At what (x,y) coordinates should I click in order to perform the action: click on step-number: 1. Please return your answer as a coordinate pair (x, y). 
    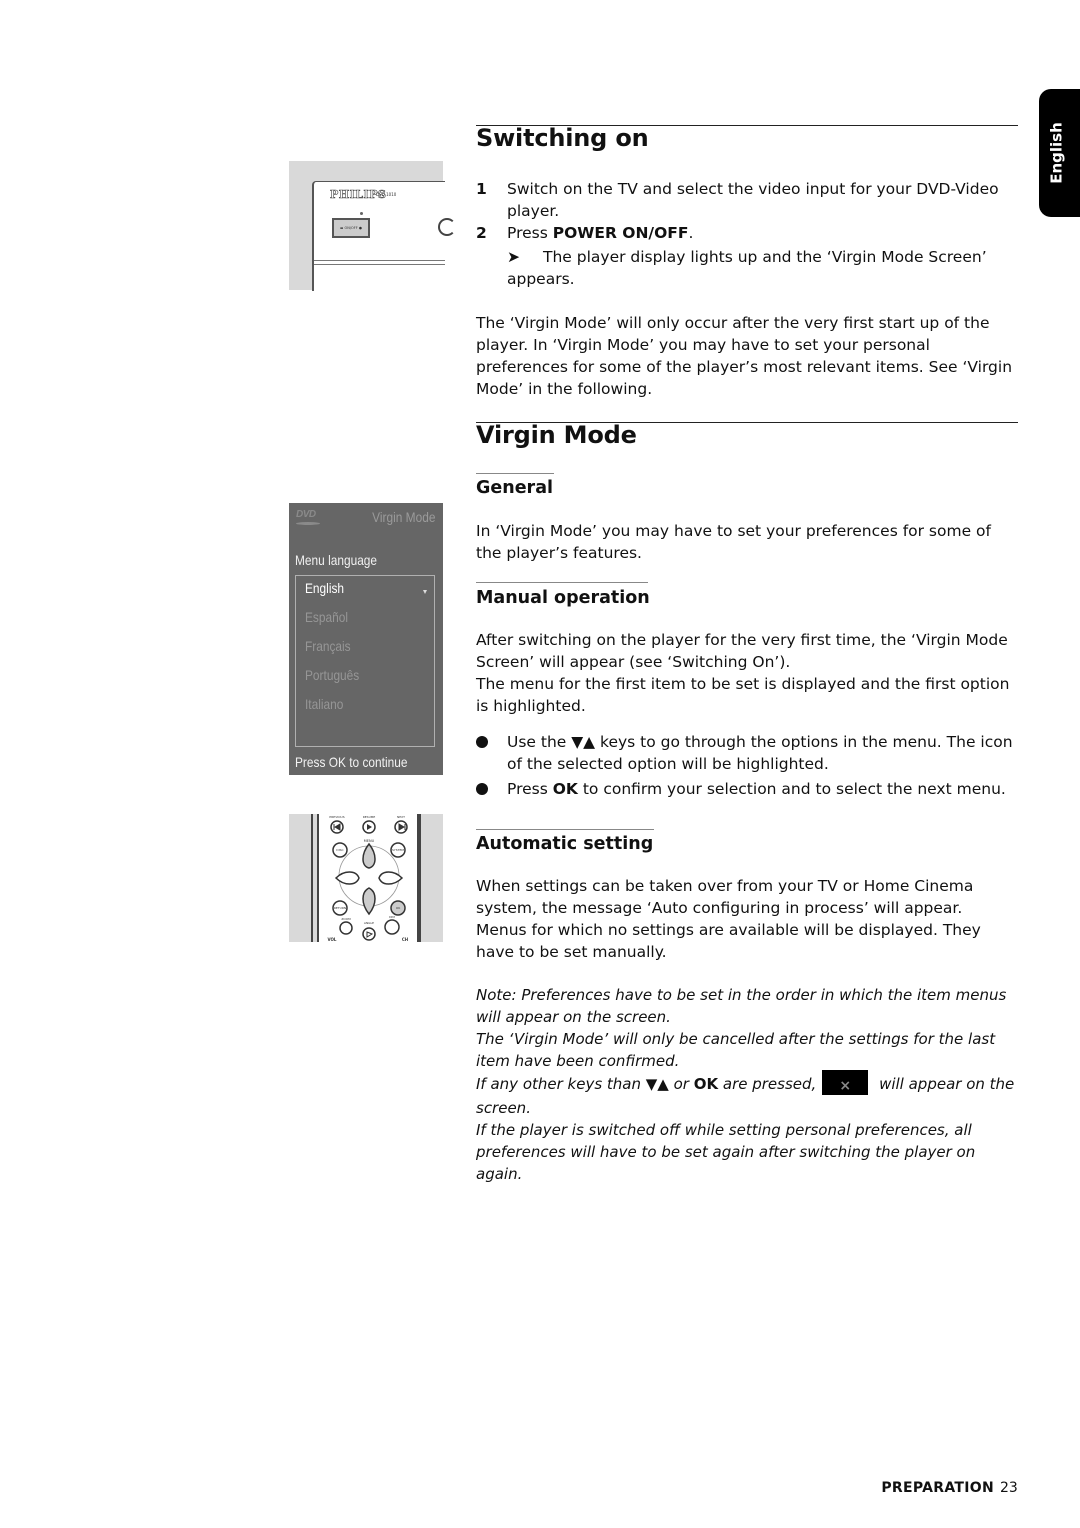
    Looking at the image, I should click on (481, 189).